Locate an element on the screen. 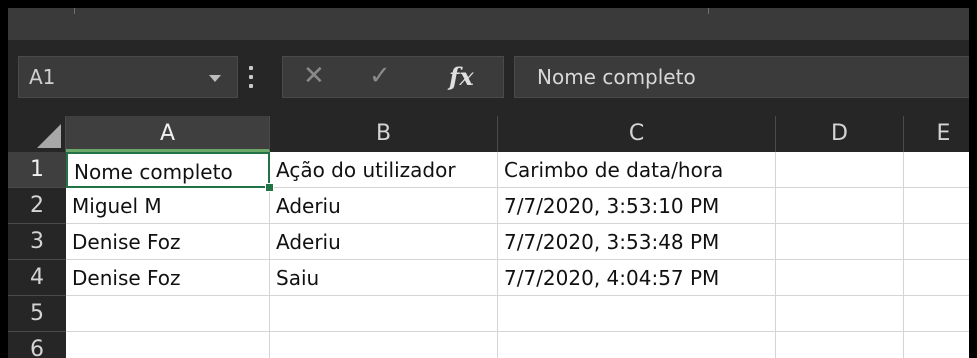 The height and width of the screenshot is (358, 977). cell-d3 is located at coordinates (840, 242).